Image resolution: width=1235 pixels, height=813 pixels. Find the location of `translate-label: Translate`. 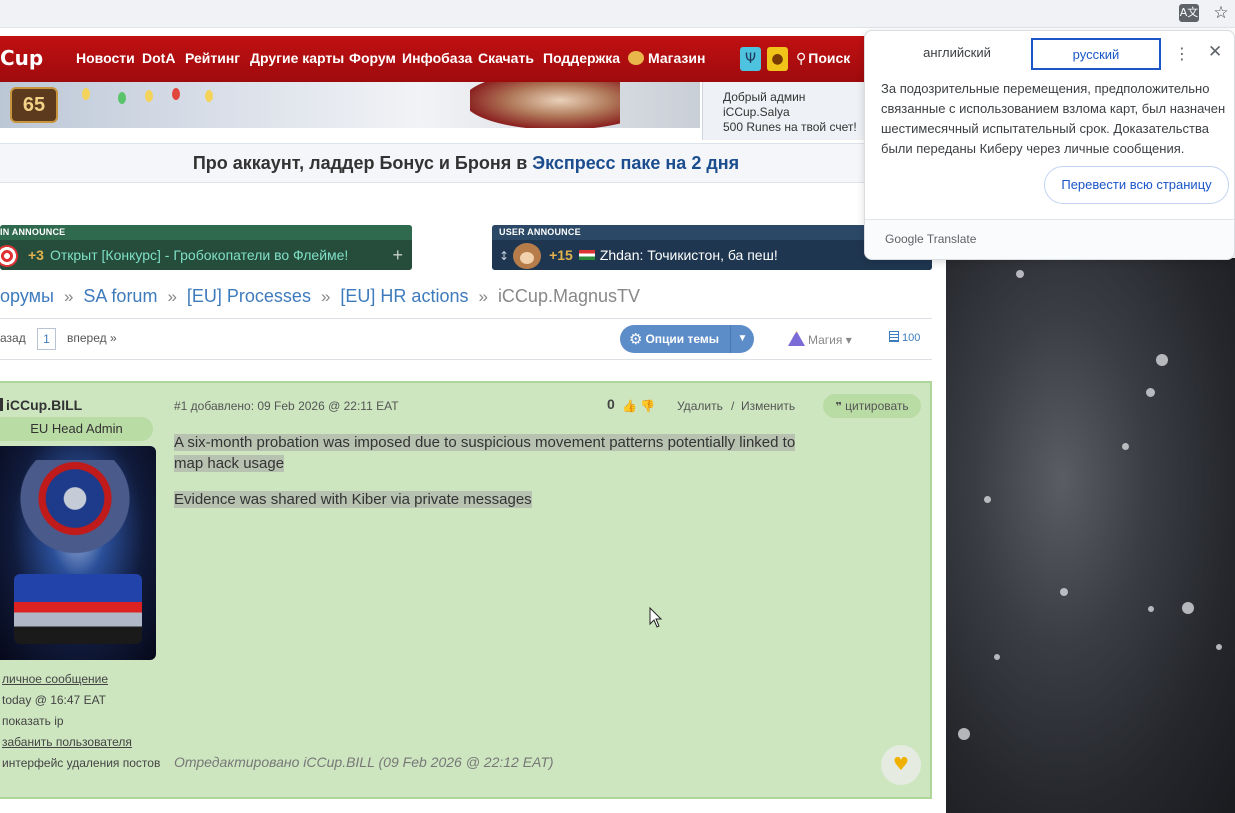

translate-label: Translate is located at coordinates (951, 239).